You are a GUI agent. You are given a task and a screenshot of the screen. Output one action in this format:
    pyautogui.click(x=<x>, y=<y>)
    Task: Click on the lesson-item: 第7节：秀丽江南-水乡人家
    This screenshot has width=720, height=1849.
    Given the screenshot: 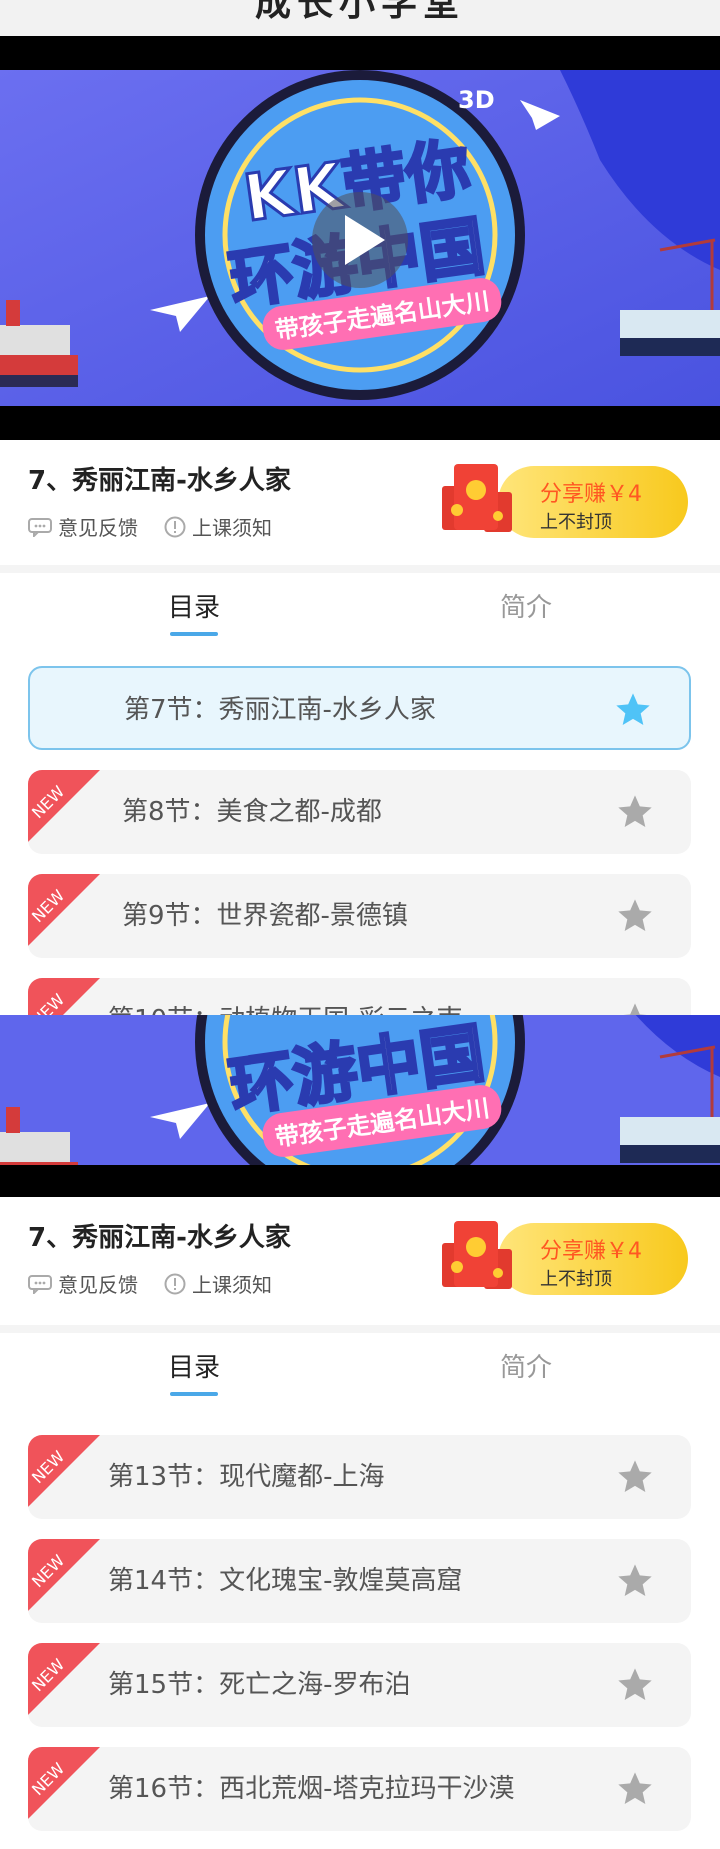 What is the action you would take?
    pyautogui.click(x=359, y=708)
    